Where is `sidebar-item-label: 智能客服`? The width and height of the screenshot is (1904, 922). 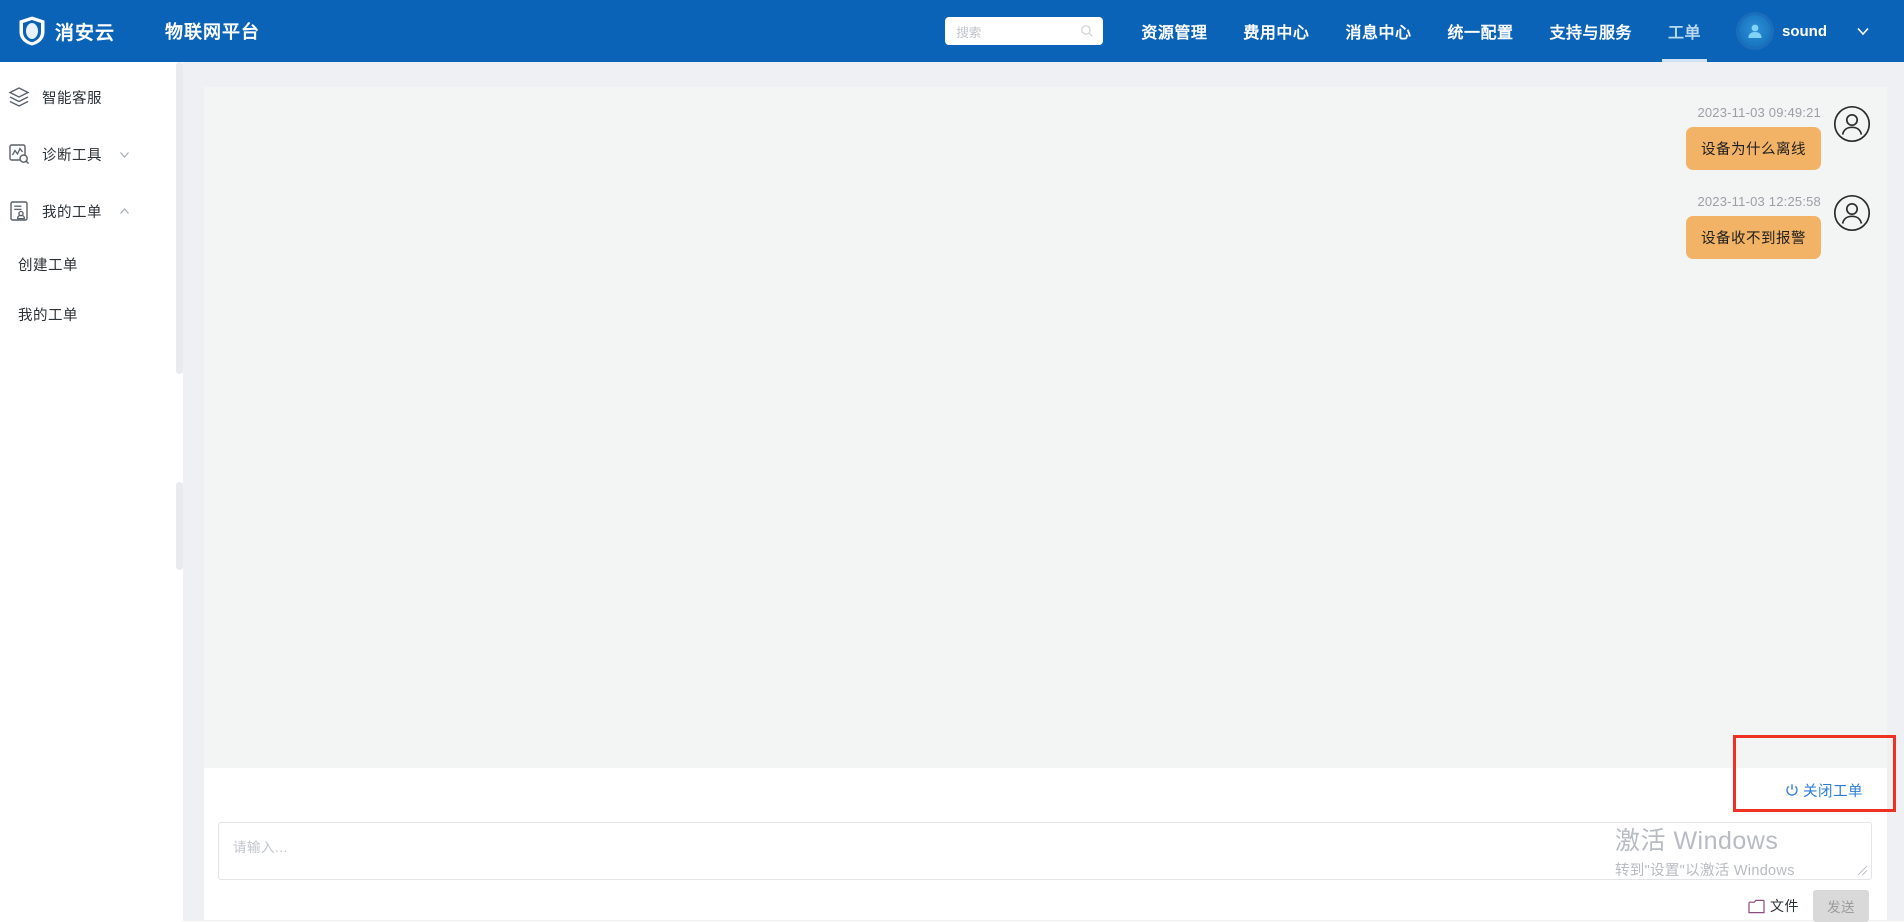
sidebar-item-label: 智能客服 is located at coordinates (72, 98).